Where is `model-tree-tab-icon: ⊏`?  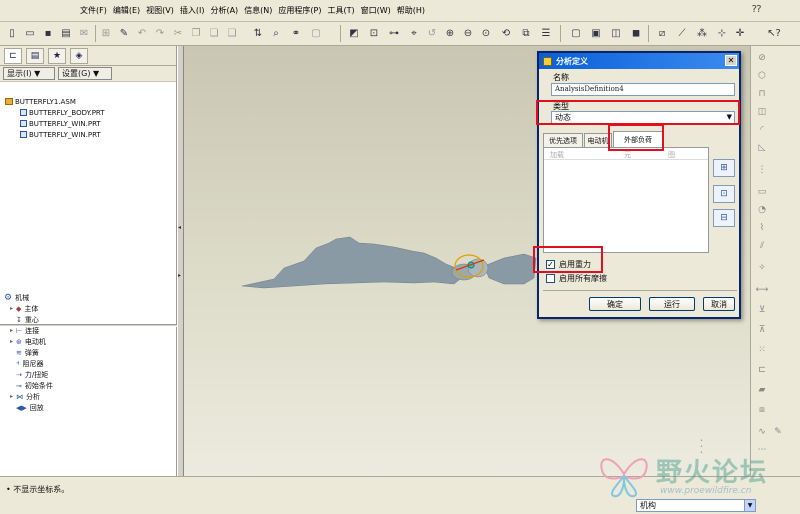 model-tree-tab-icon: ⊏ is located at coordinates (13, 56).